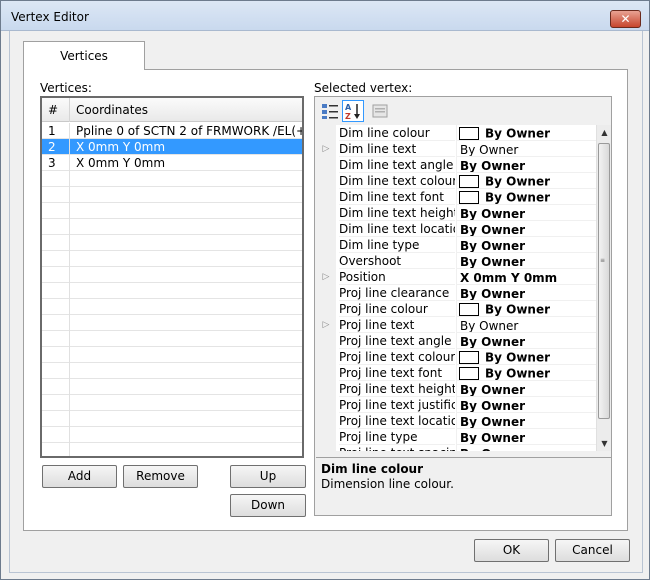  I want to click on ok-button: OK, so click(511, 550).